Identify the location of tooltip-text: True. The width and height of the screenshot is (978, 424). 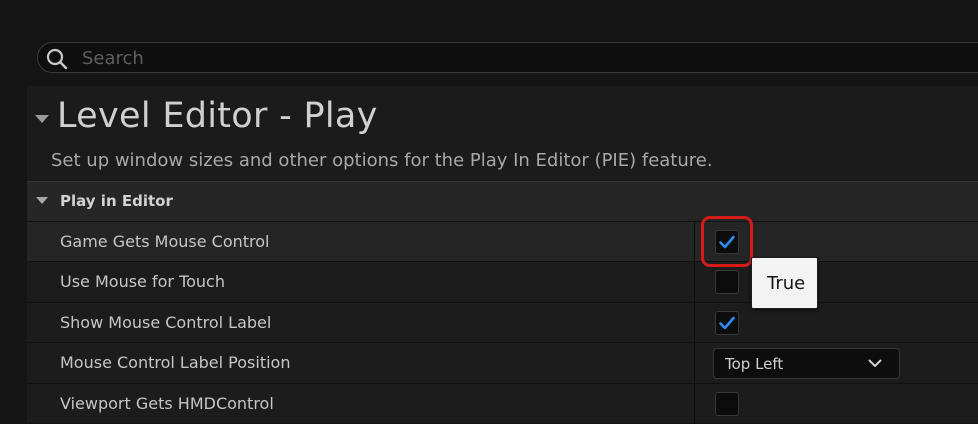
(786, 283).